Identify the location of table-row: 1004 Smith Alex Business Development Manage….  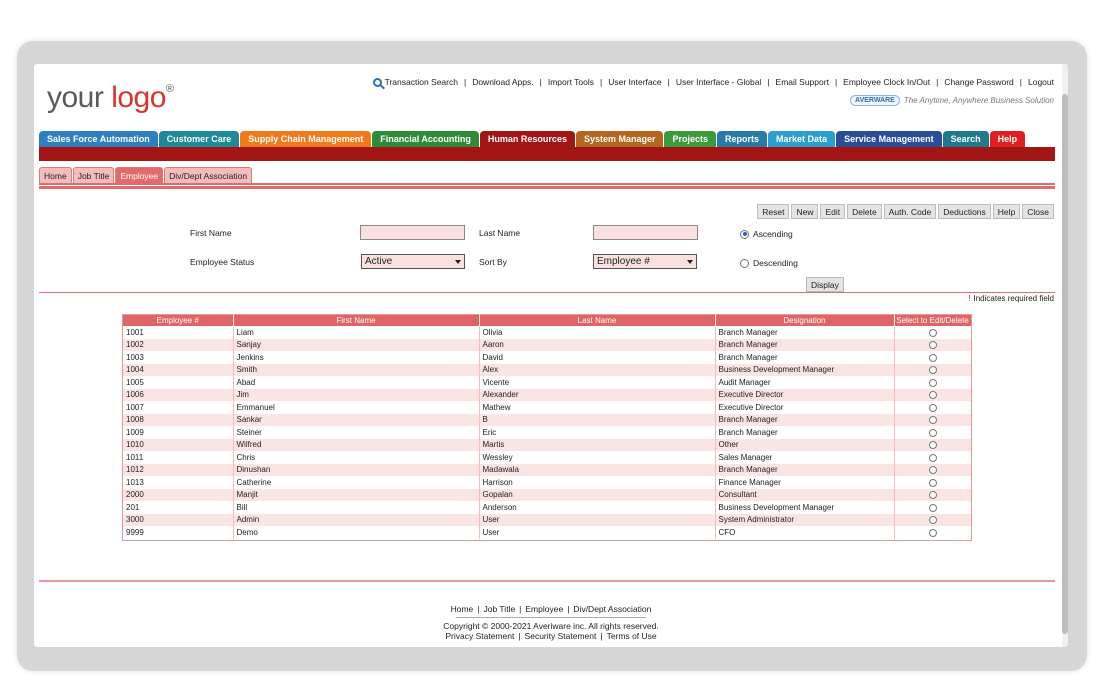
(547, 369).